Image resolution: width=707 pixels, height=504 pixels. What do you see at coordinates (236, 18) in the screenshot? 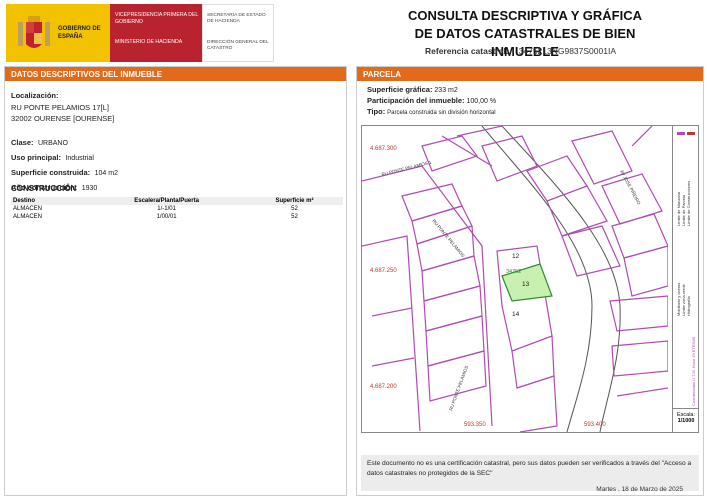
I see `secretaria-text: SECRETARÍA DE ESTADO DE HACIENDA` at bounding box center [236, 18].